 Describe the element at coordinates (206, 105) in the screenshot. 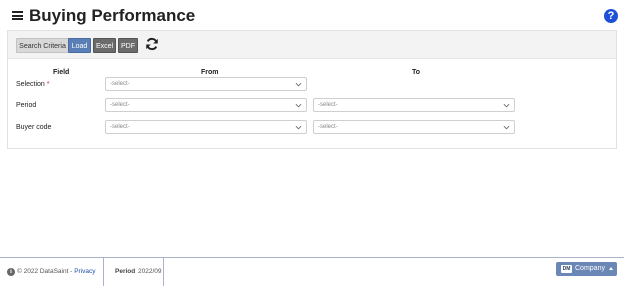

I see `period-from-select: -select-` at that location.